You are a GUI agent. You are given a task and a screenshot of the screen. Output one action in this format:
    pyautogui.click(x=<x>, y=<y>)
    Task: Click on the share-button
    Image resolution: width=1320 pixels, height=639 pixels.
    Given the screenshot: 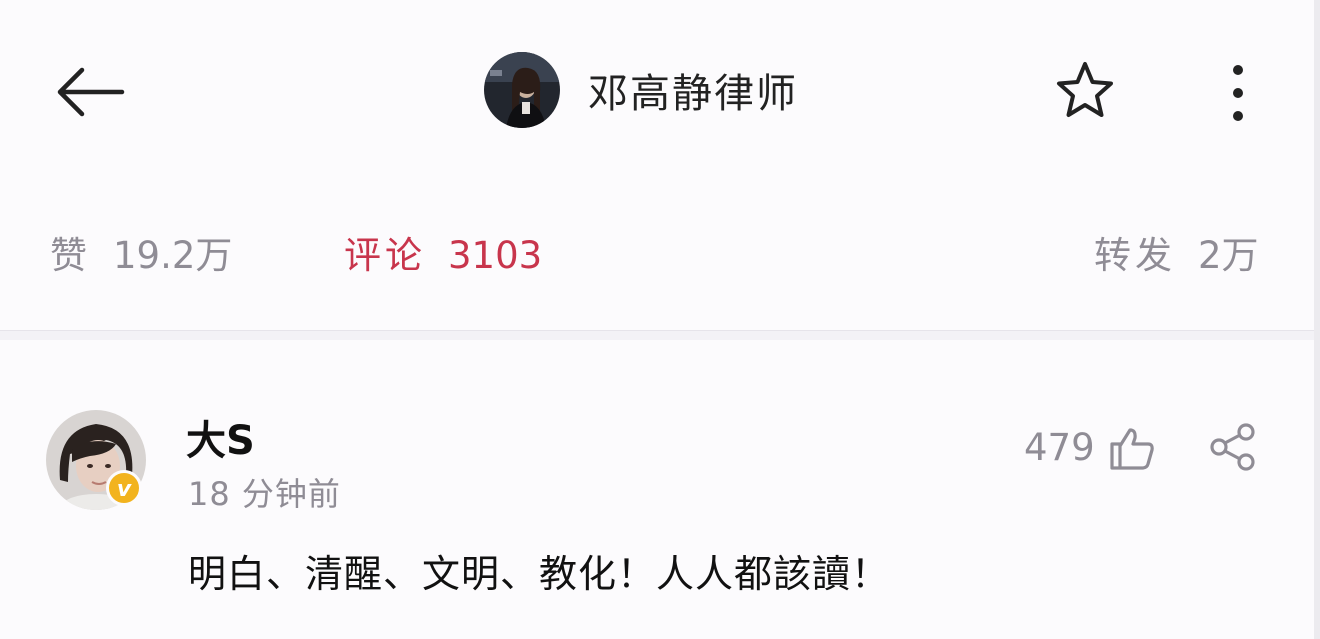 What is the action you would take?
    pyautogui.click(x=1233, y=447)
    